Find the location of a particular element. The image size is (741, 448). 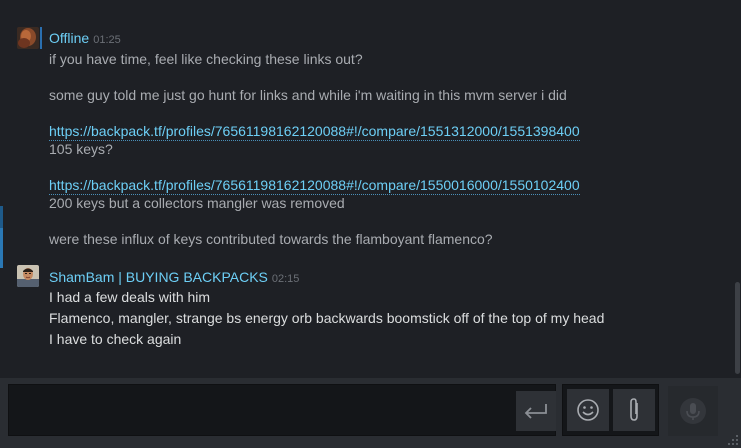

message-line: I had a few deals with him is located at coordinates (130, 297).